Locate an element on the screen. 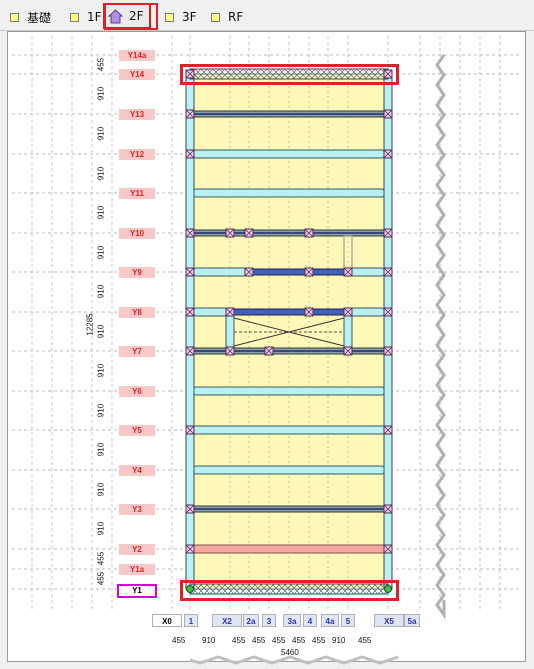 The image size is (534, 669). total-width-dimension: 5460 is located at coordinates (290, 652).